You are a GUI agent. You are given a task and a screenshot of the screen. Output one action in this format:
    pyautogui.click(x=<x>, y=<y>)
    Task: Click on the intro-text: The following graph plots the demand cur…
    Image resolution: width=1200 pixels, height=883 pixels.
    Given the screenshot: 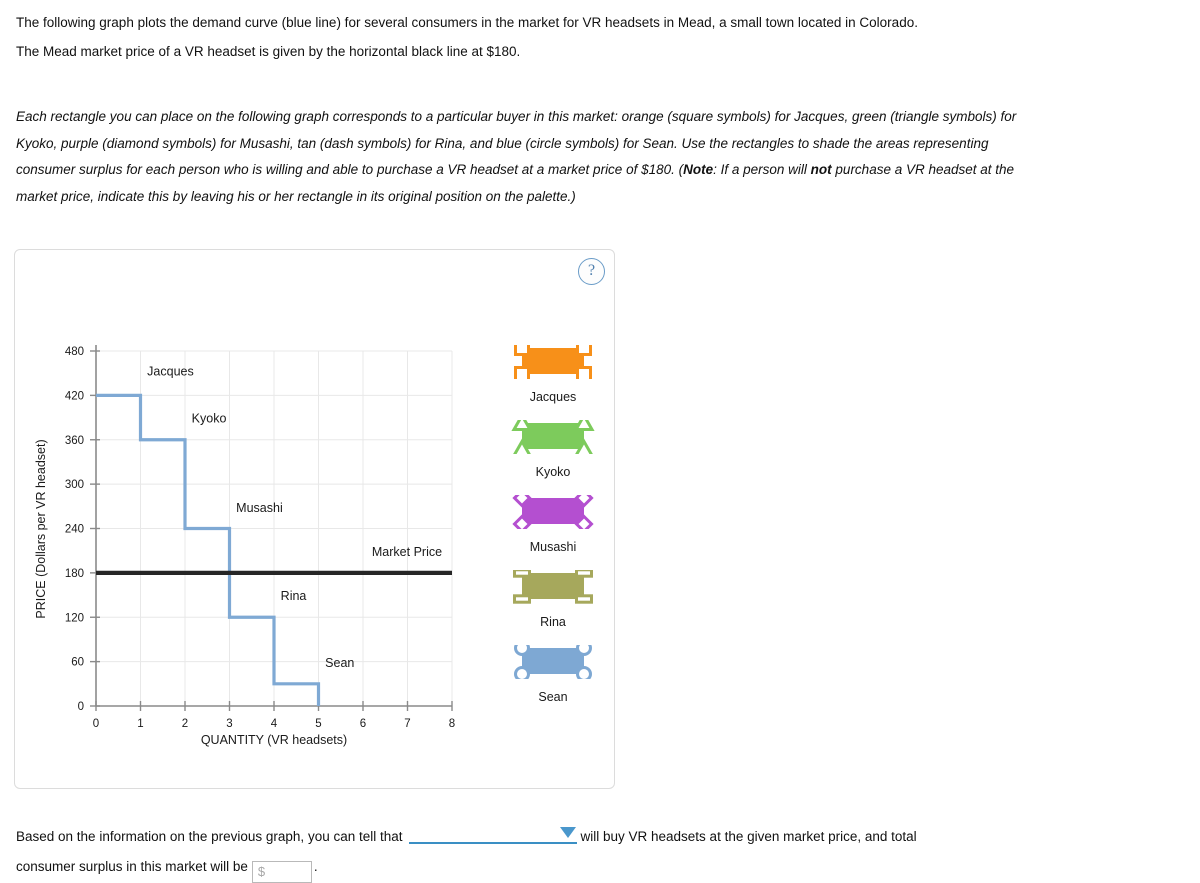 What is the action you would take?
    pyautogui.click(x=533, y=39)
    